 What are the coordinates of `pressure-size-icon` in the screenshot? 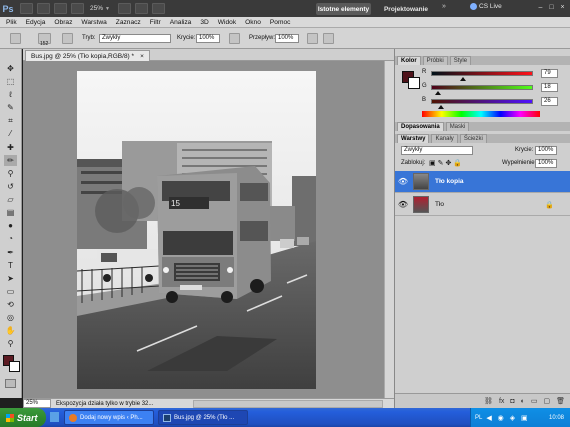 It's located at (328, 38).